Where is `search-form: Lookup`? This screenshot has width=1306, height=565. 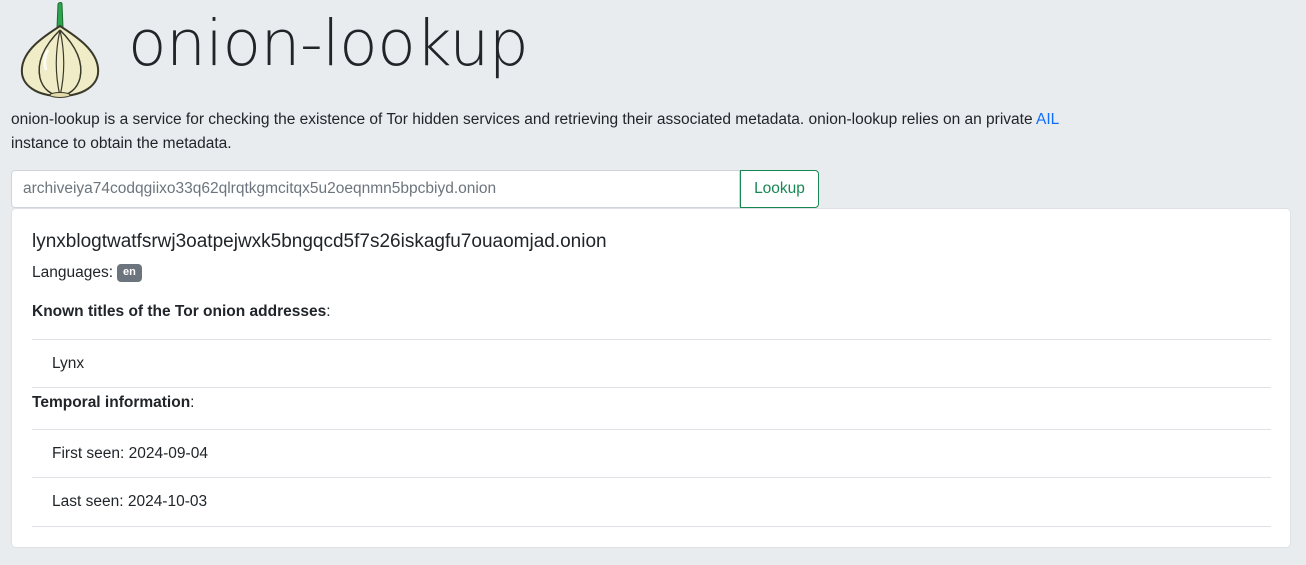 search-form: Lookup is located at coordinates (415, 189).